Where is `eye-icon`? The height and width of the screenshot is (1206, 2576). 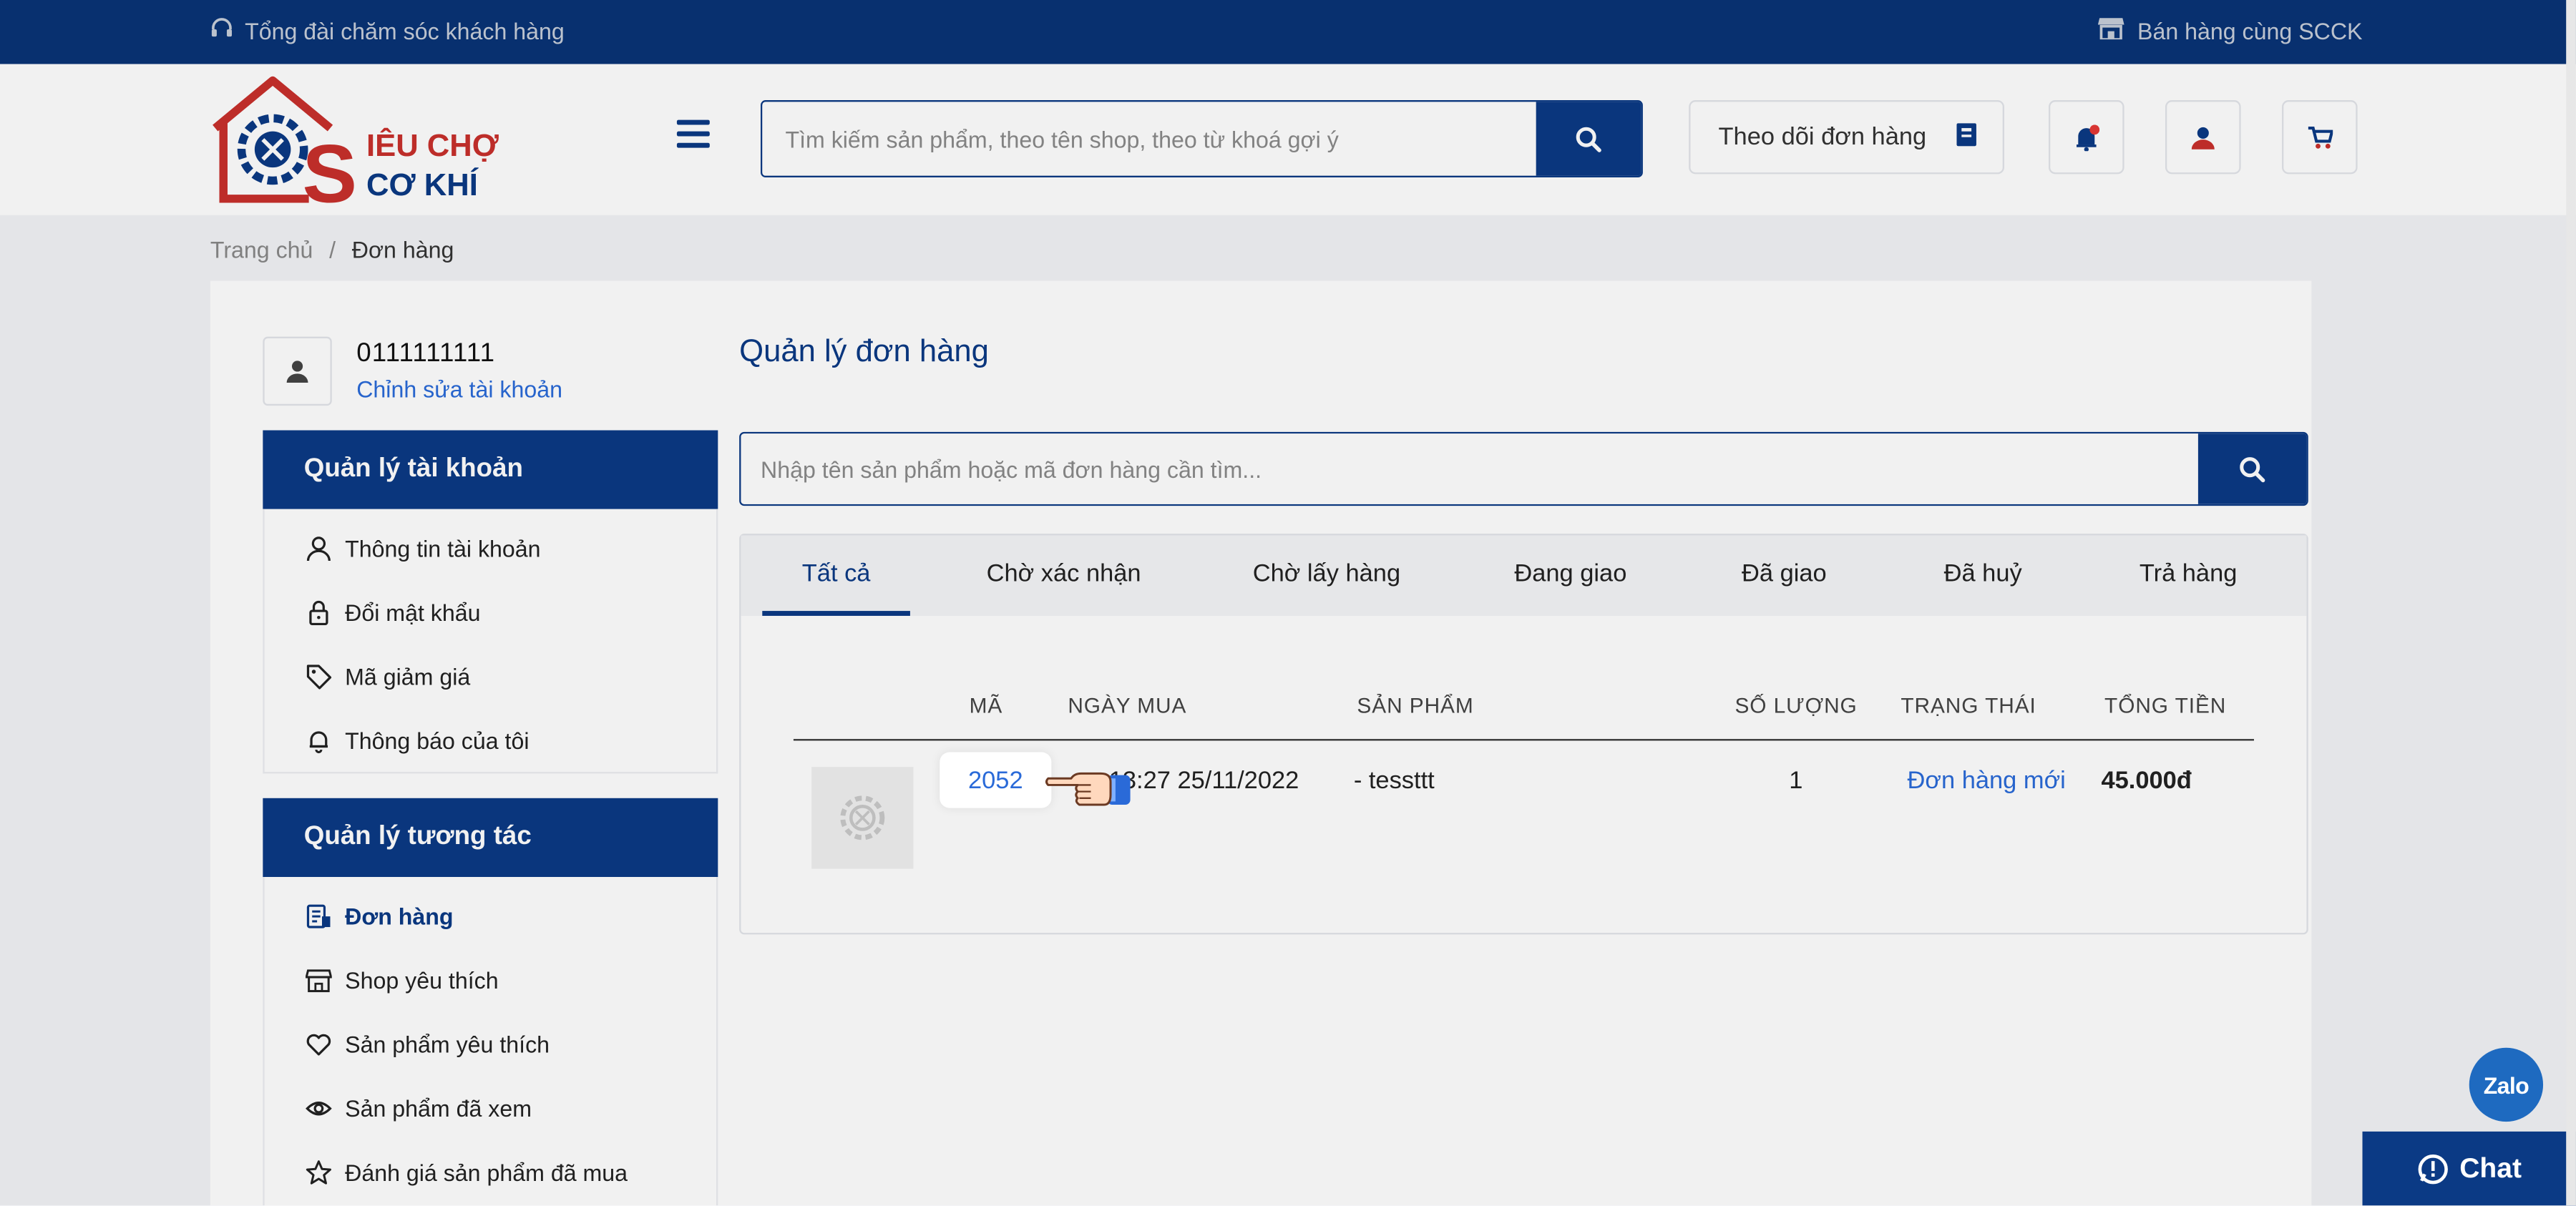
eye-icon is located at coordinates (319, 1107).